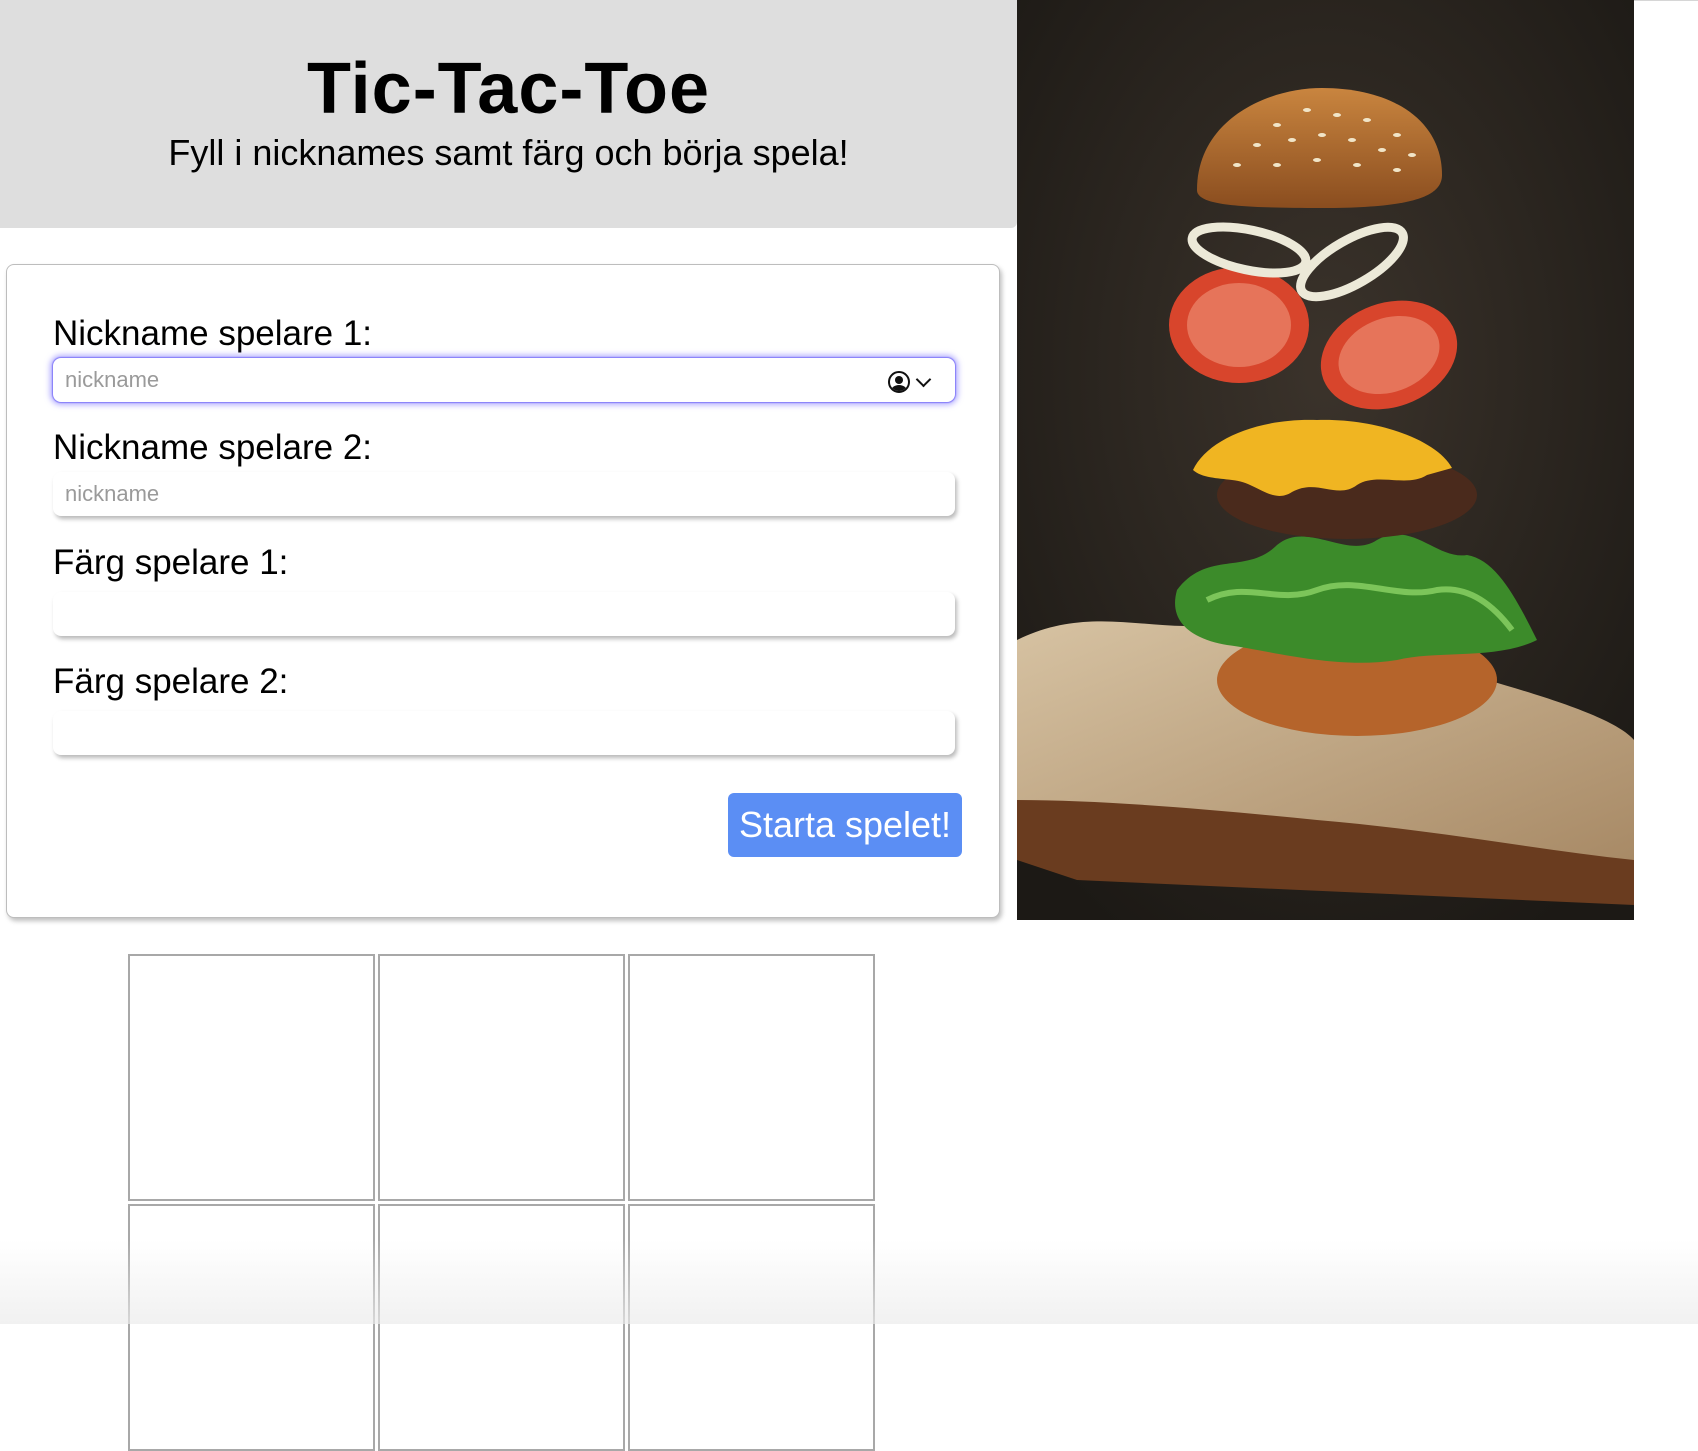 This screenshot has height=1451, width=1698. Describe the element at coordinates (923, 379) in the screenshot. I see `chevron-down-icon` at that location.